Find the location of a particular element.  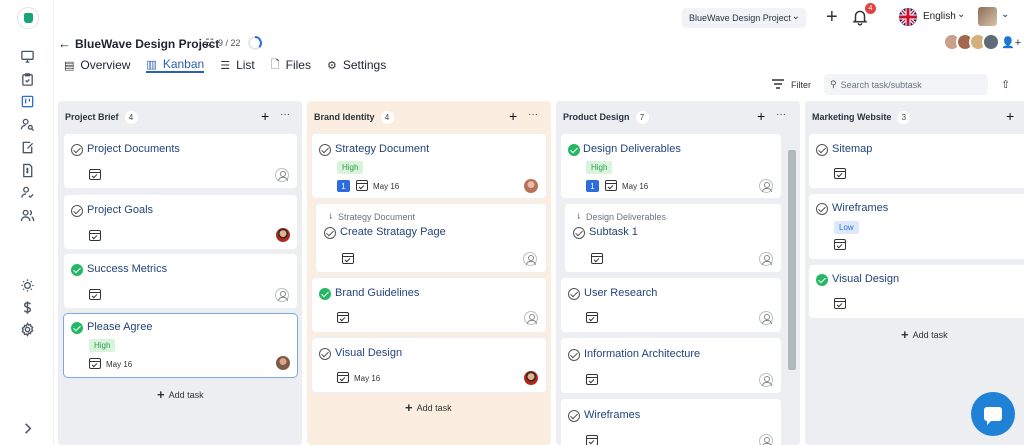

invoice-dollar-icon is located at coordinates (27, 170).